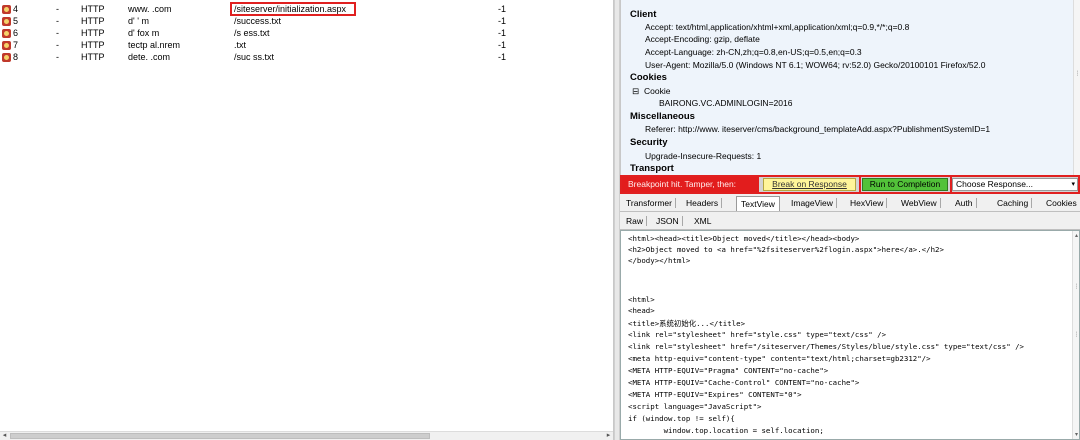 The height and width of the screenshot is (440, 1080). I want to click on headers-vertical-scrollbar: ⋮, so click(1076, 87).